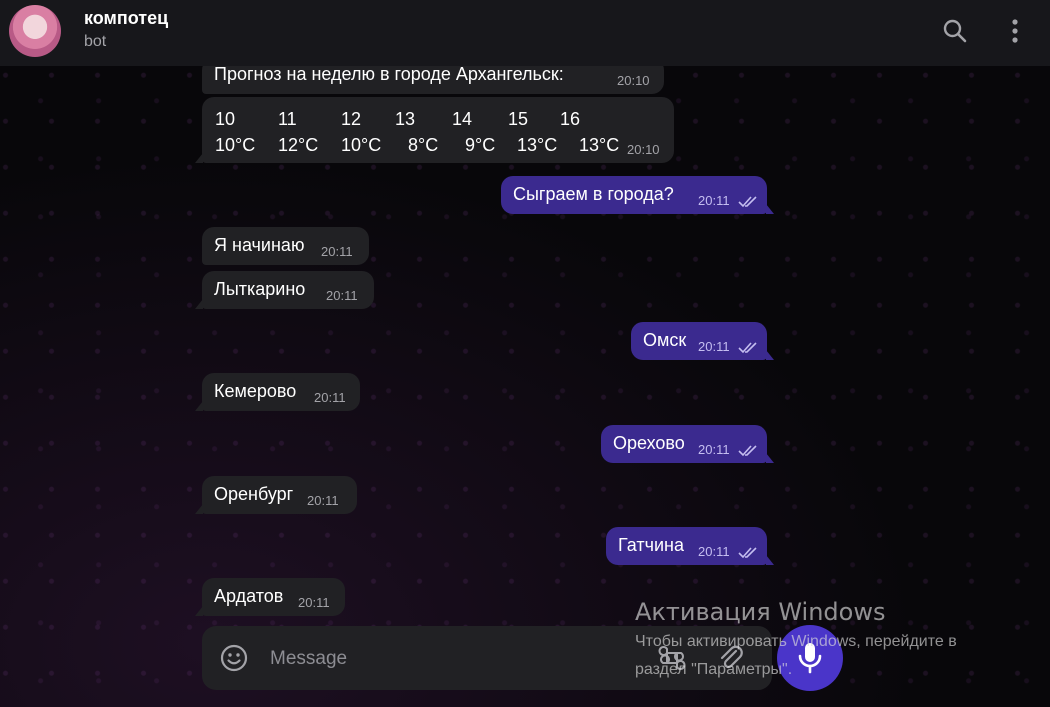  I want to click on microphone-icon, so click(810, 658).